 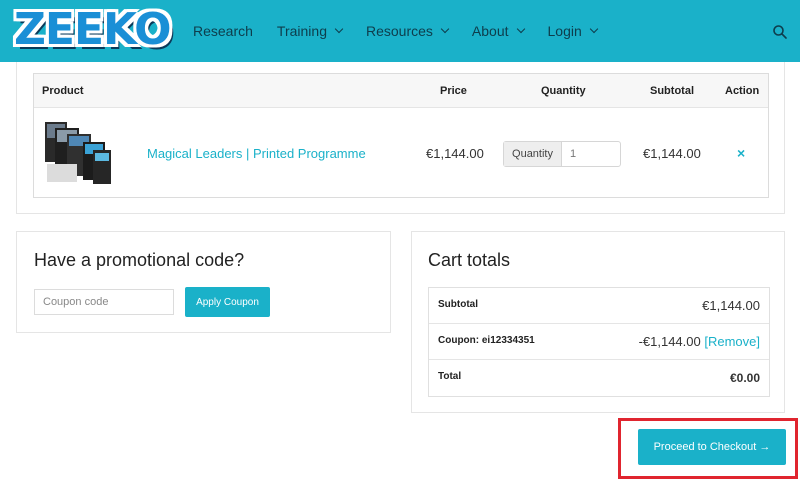 I want to click on remove-item-icon: ×, so click(x=741, y=153).